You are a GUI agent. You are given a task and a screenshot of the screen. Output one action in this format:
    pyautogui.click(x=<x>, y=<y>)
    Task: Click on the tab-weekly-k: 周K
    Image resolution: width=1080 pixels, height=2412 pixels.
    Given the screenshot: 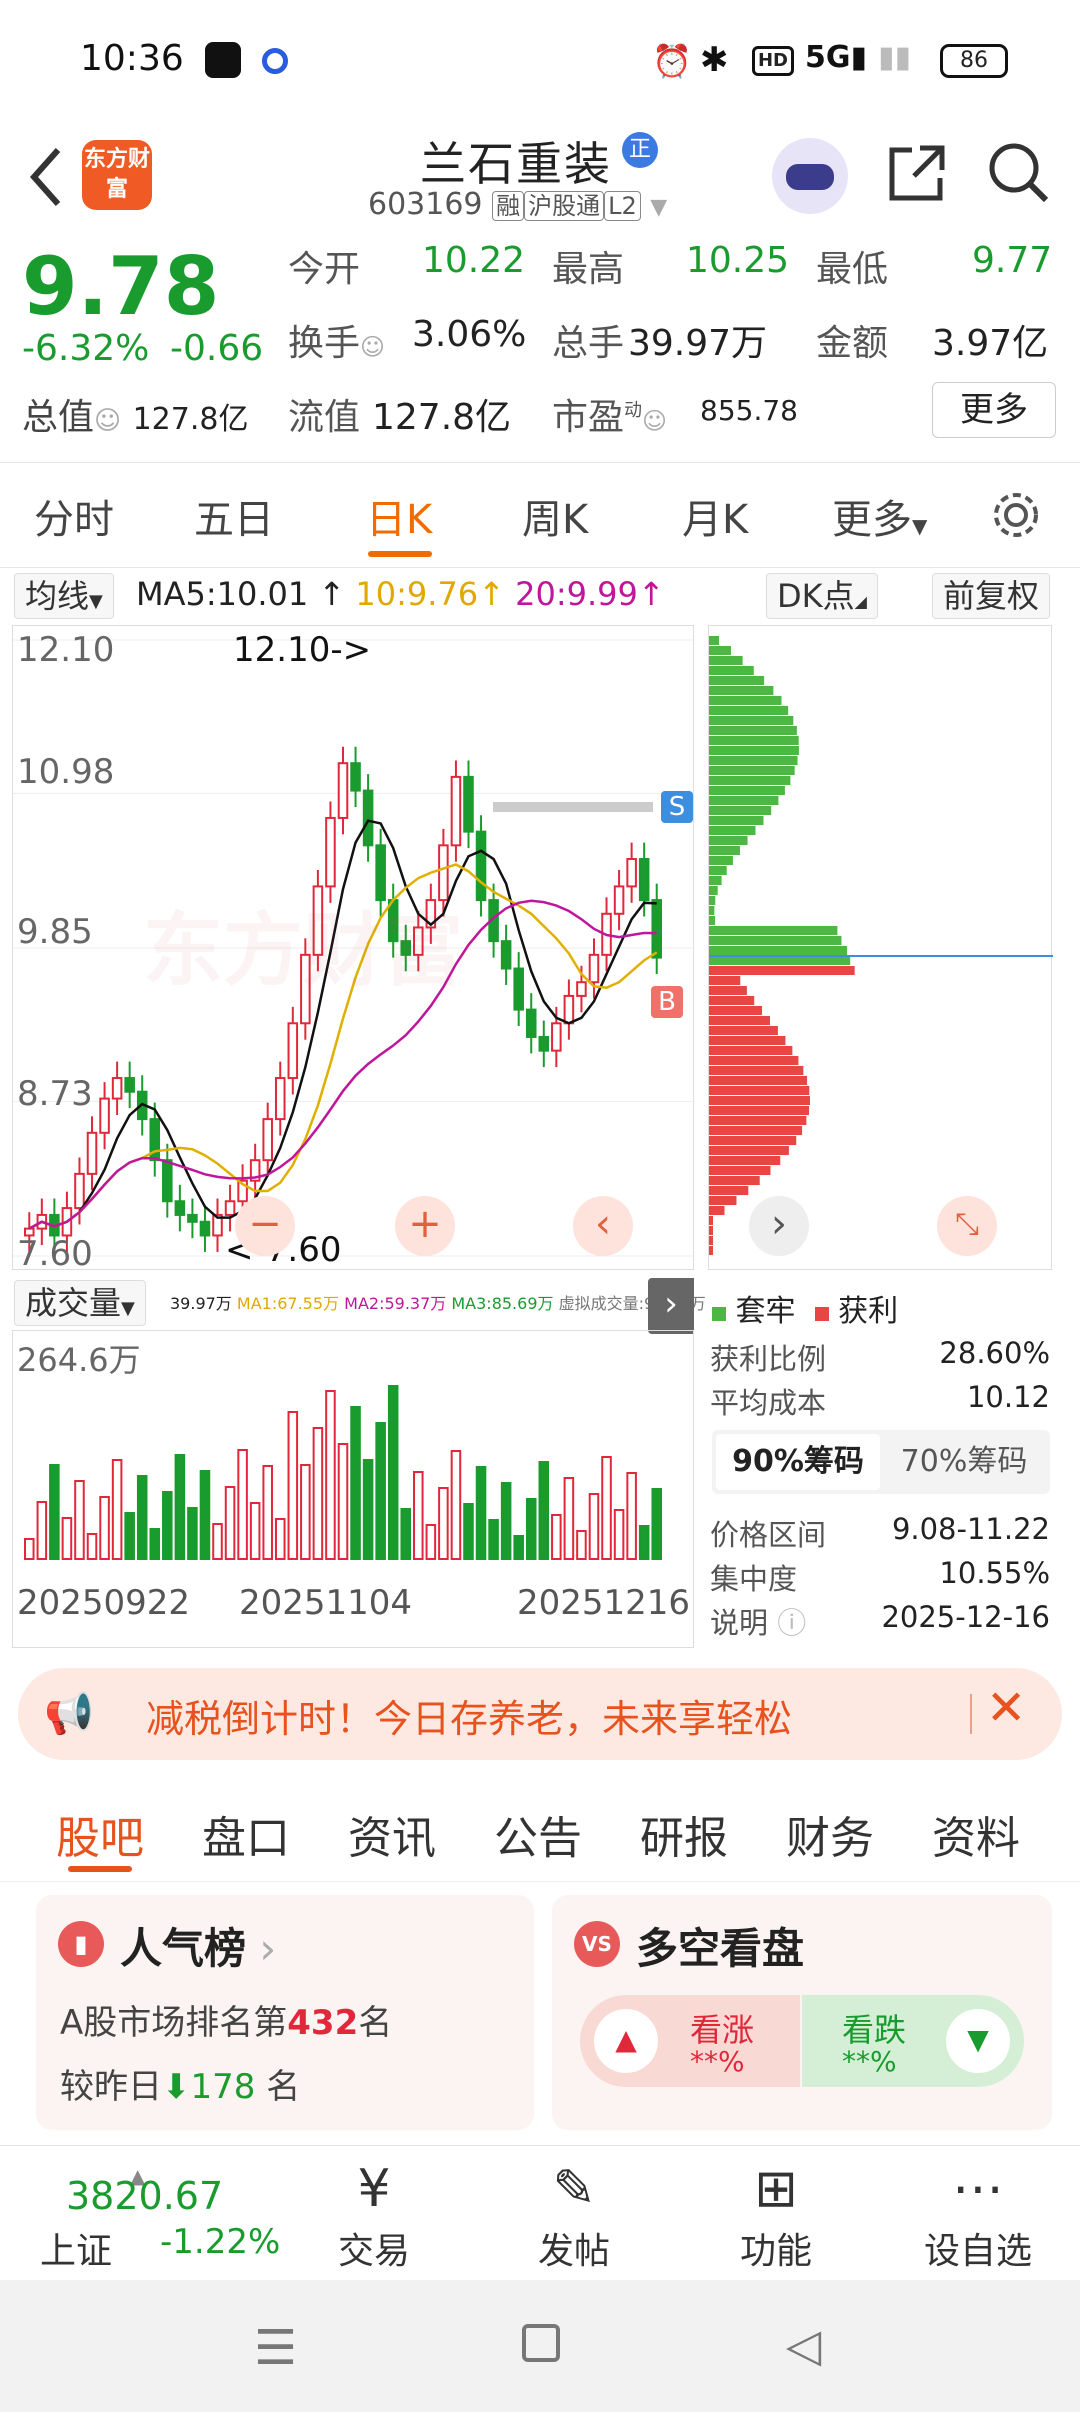 What is the action you would take?
    pyautogui.click(x=555, y=516)
    